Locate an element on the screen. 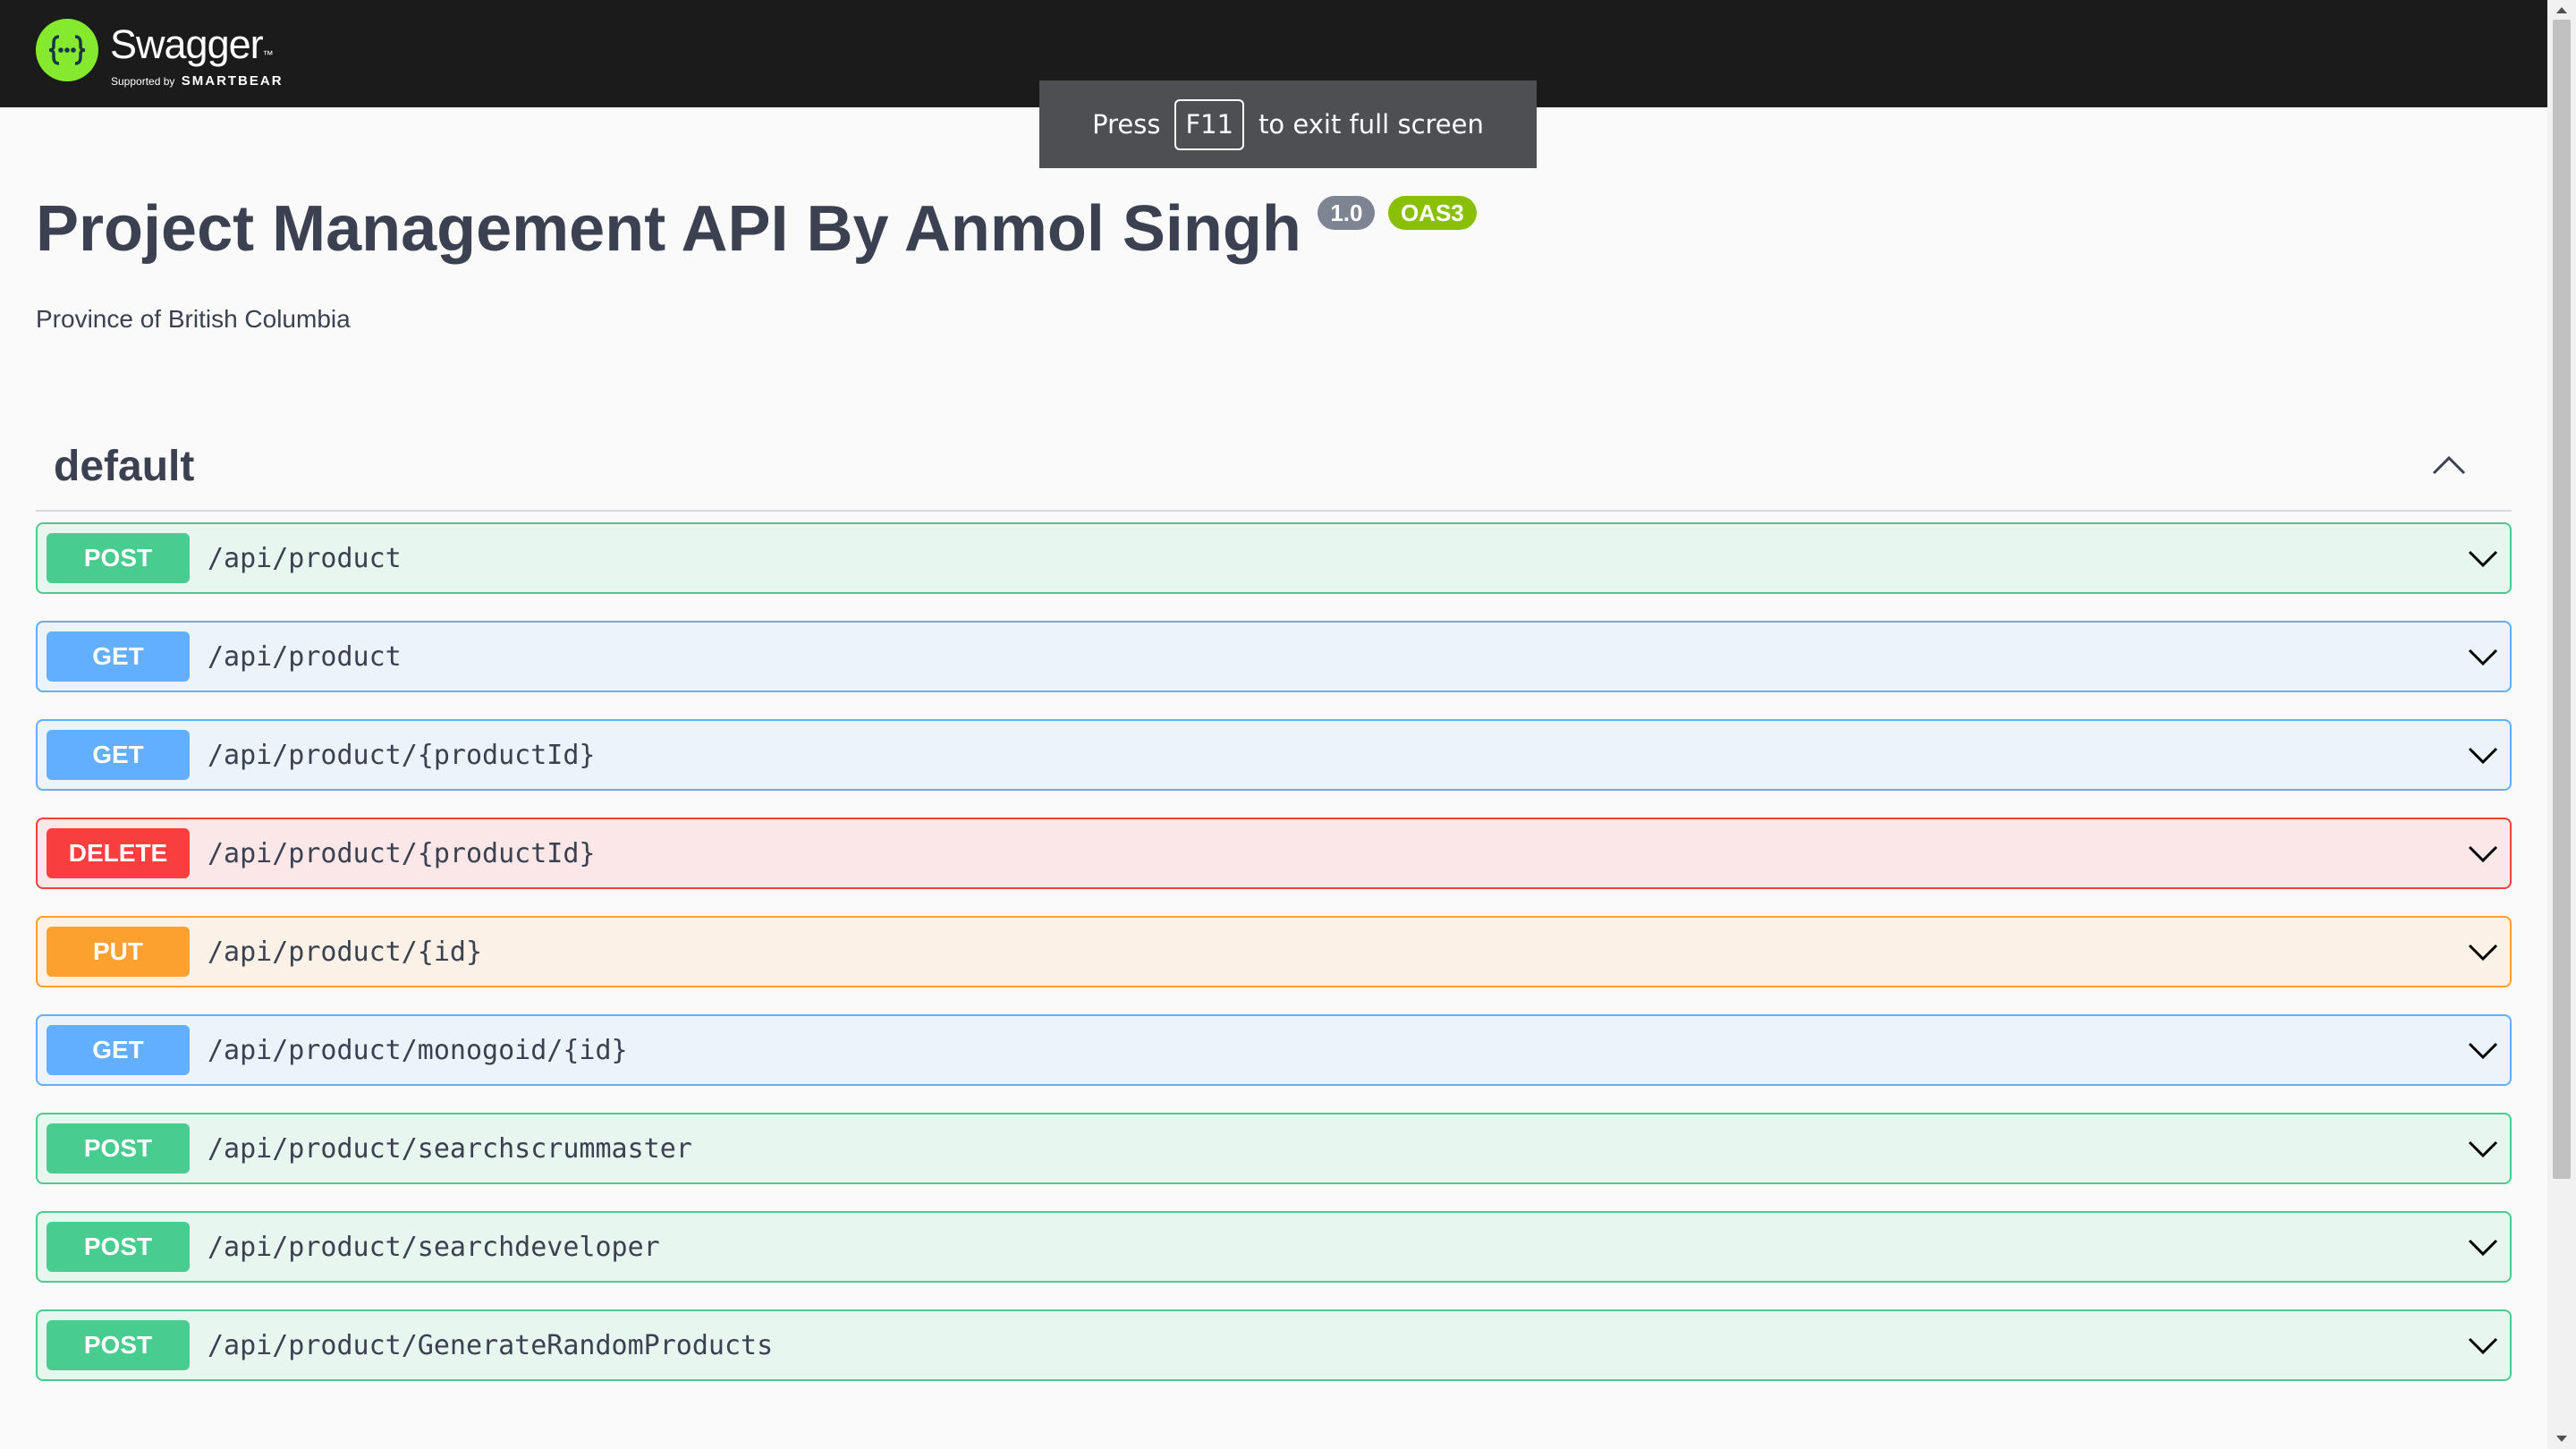 This screenshot has height=1449, width=2576. brand-name: Swagger™ is located at coordinates (192, 44).